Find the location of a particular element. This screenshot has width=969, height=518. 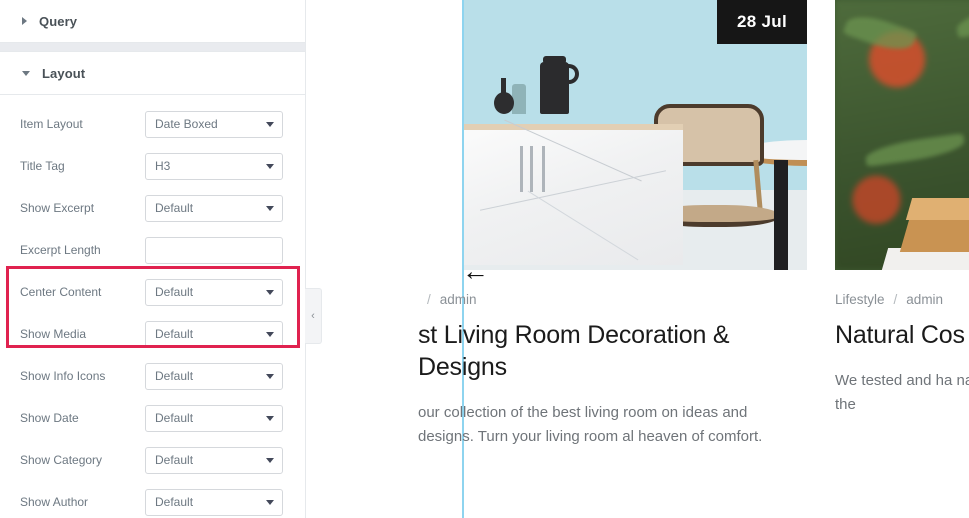

control-row-show-author: Show Author Default is located at coordinates (152, 499).